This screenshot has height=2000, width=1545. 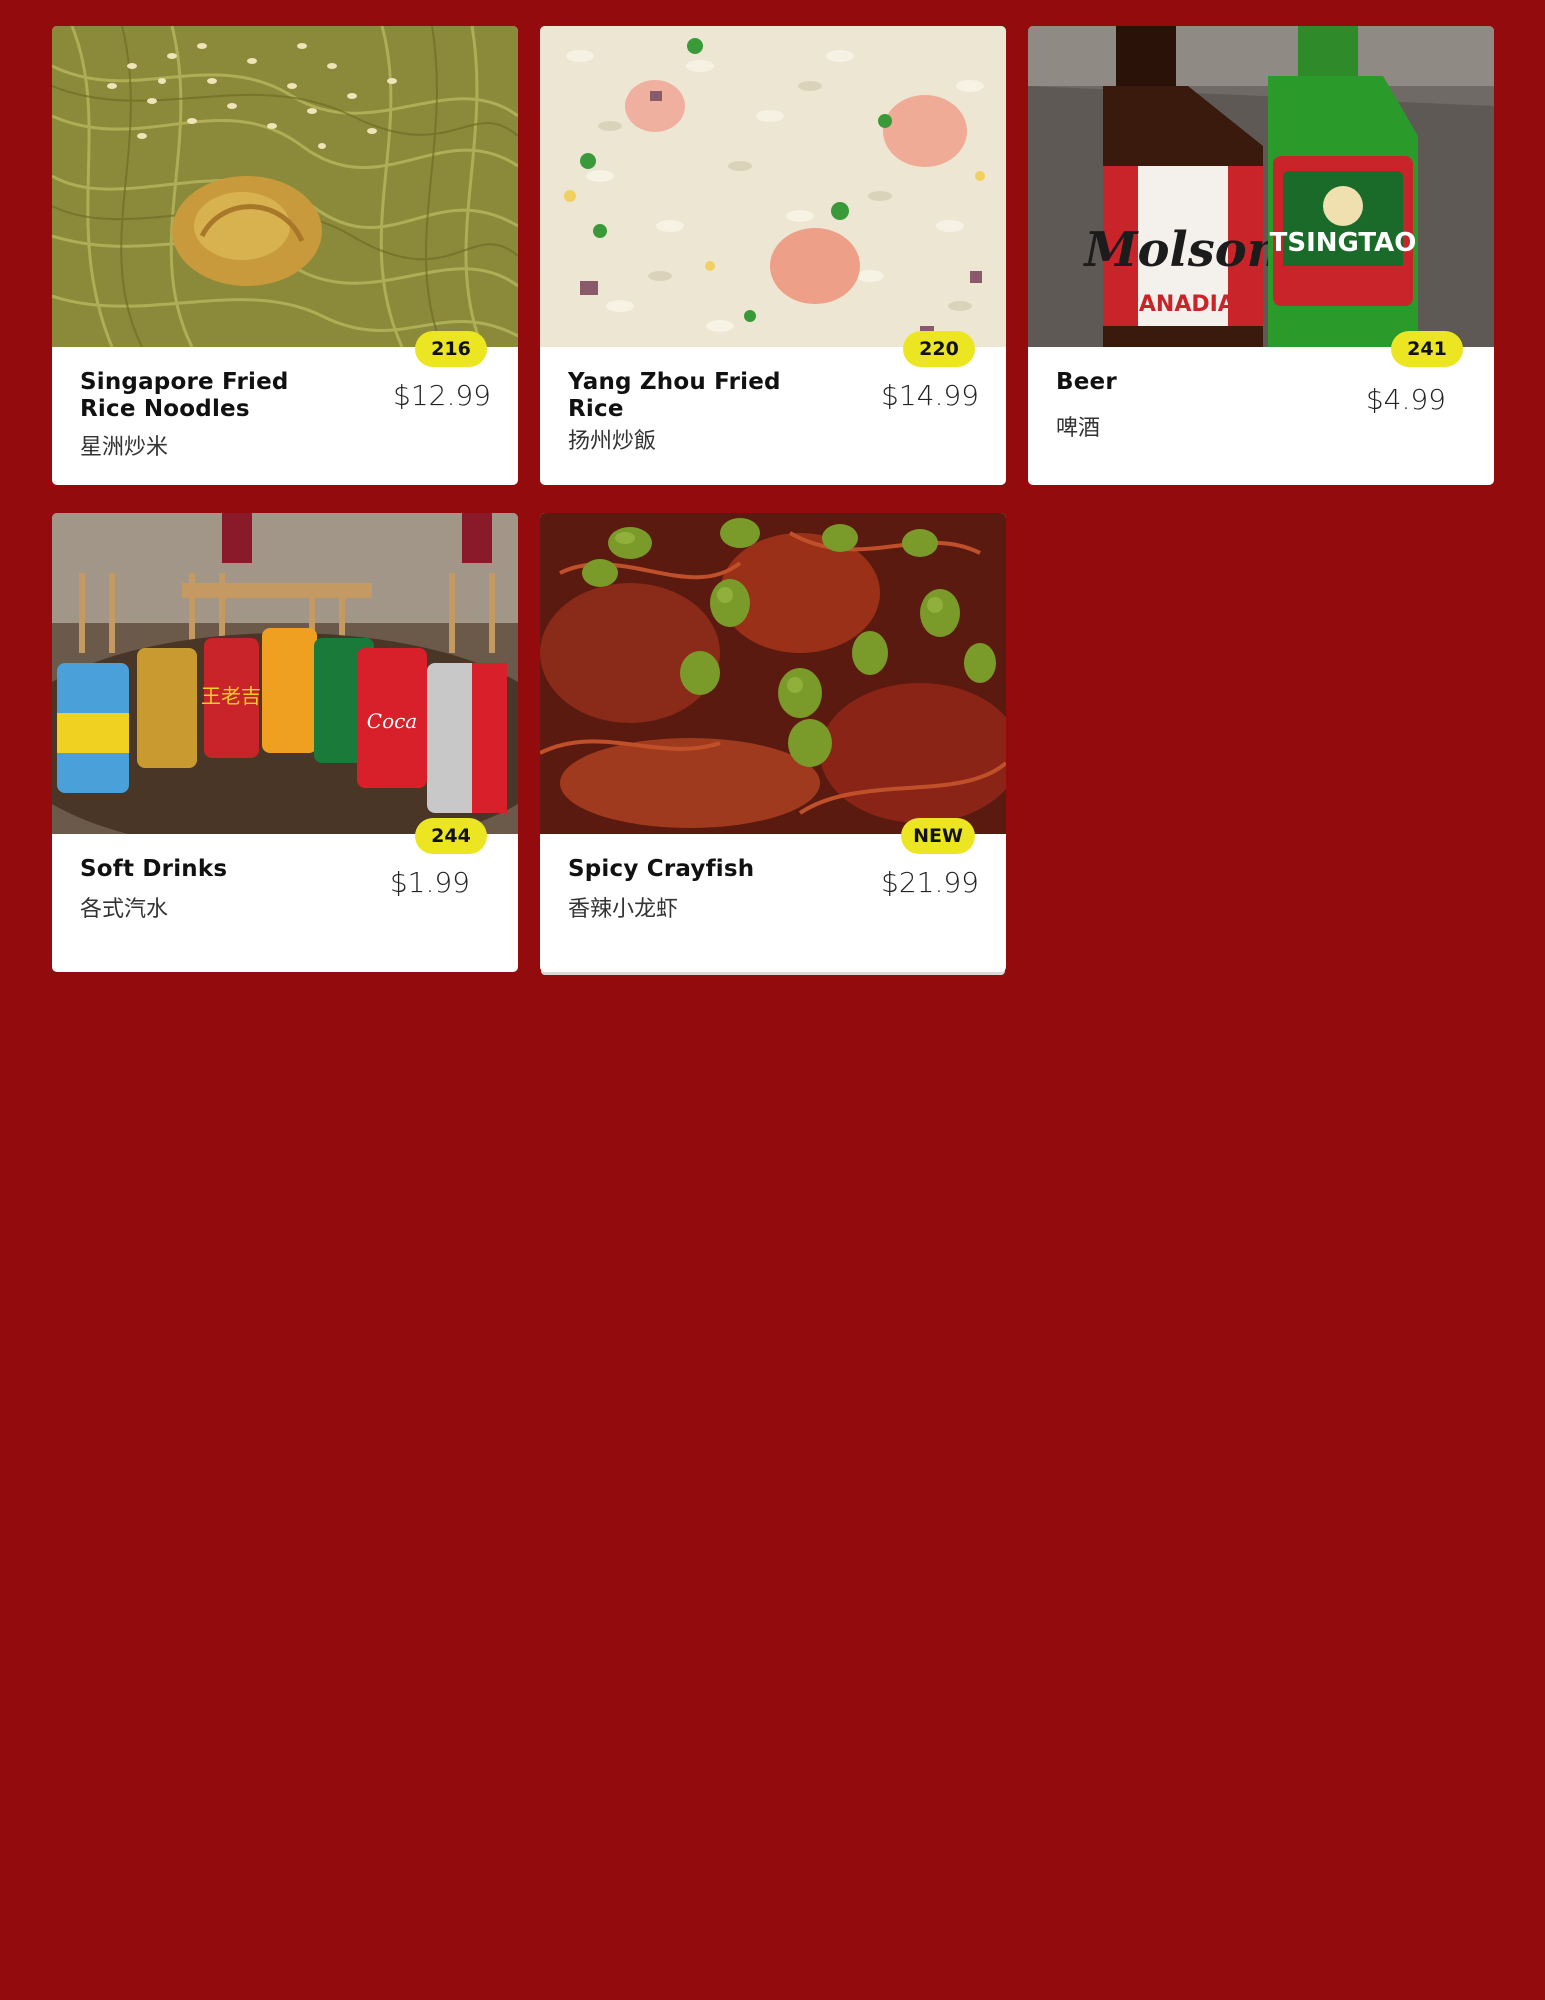 I want to click on svg-text: Molson, so click(x=1181, y=250).